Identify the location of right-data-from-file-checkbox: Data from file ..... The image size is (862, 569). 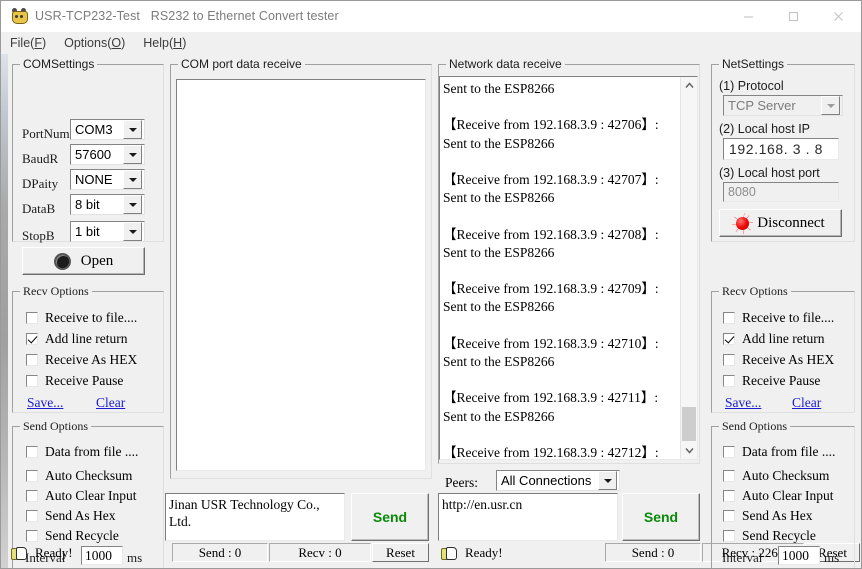
(779, 452).